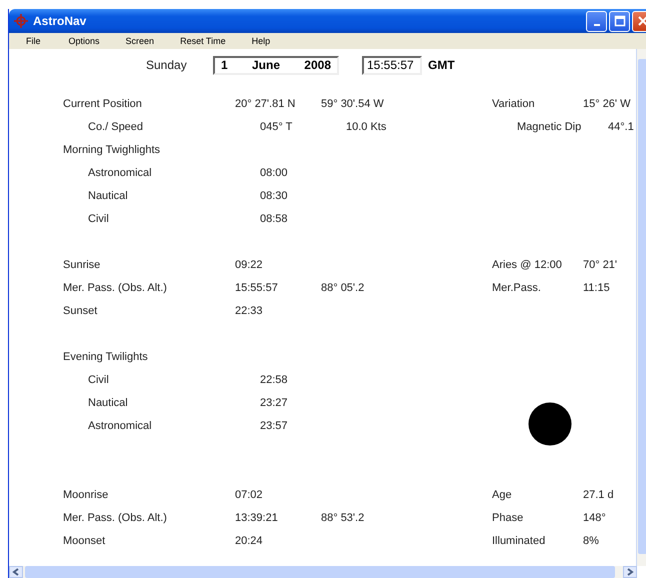  I want to click on value-text: 23:27, so click(274, 402).